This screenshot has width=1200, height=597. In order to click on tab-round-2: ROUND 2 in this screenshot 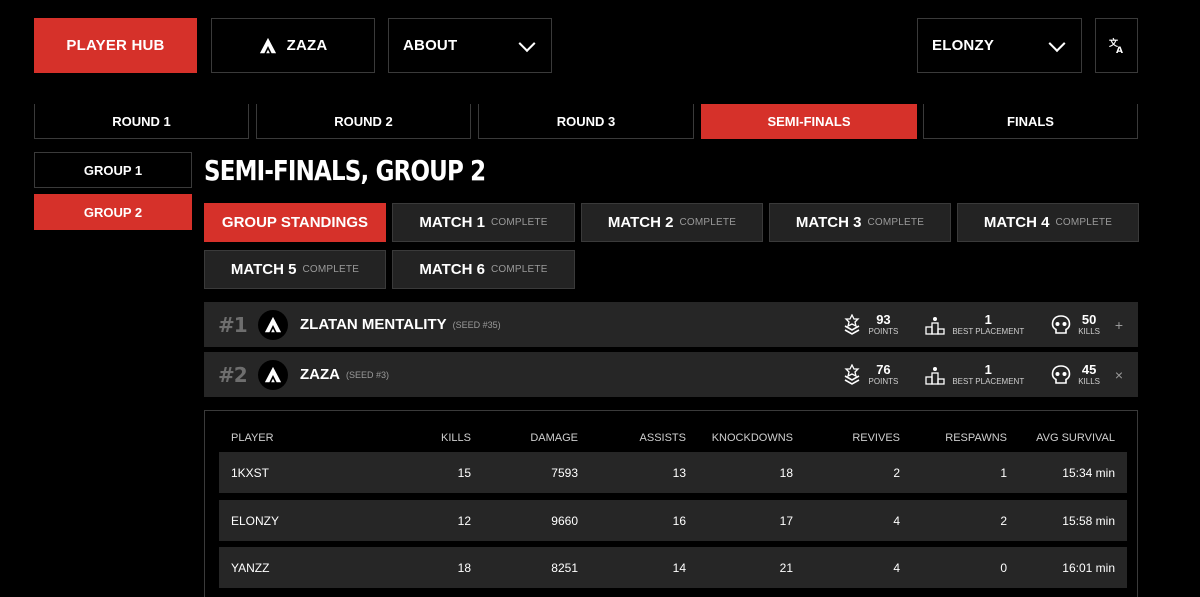, I will do `click(363, 121)`.